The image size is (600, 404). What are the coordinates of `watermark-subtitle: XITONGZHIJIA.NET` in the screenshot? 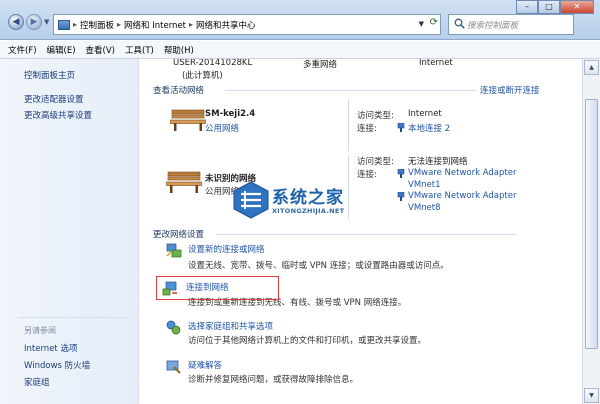 It's located at (308, 211).